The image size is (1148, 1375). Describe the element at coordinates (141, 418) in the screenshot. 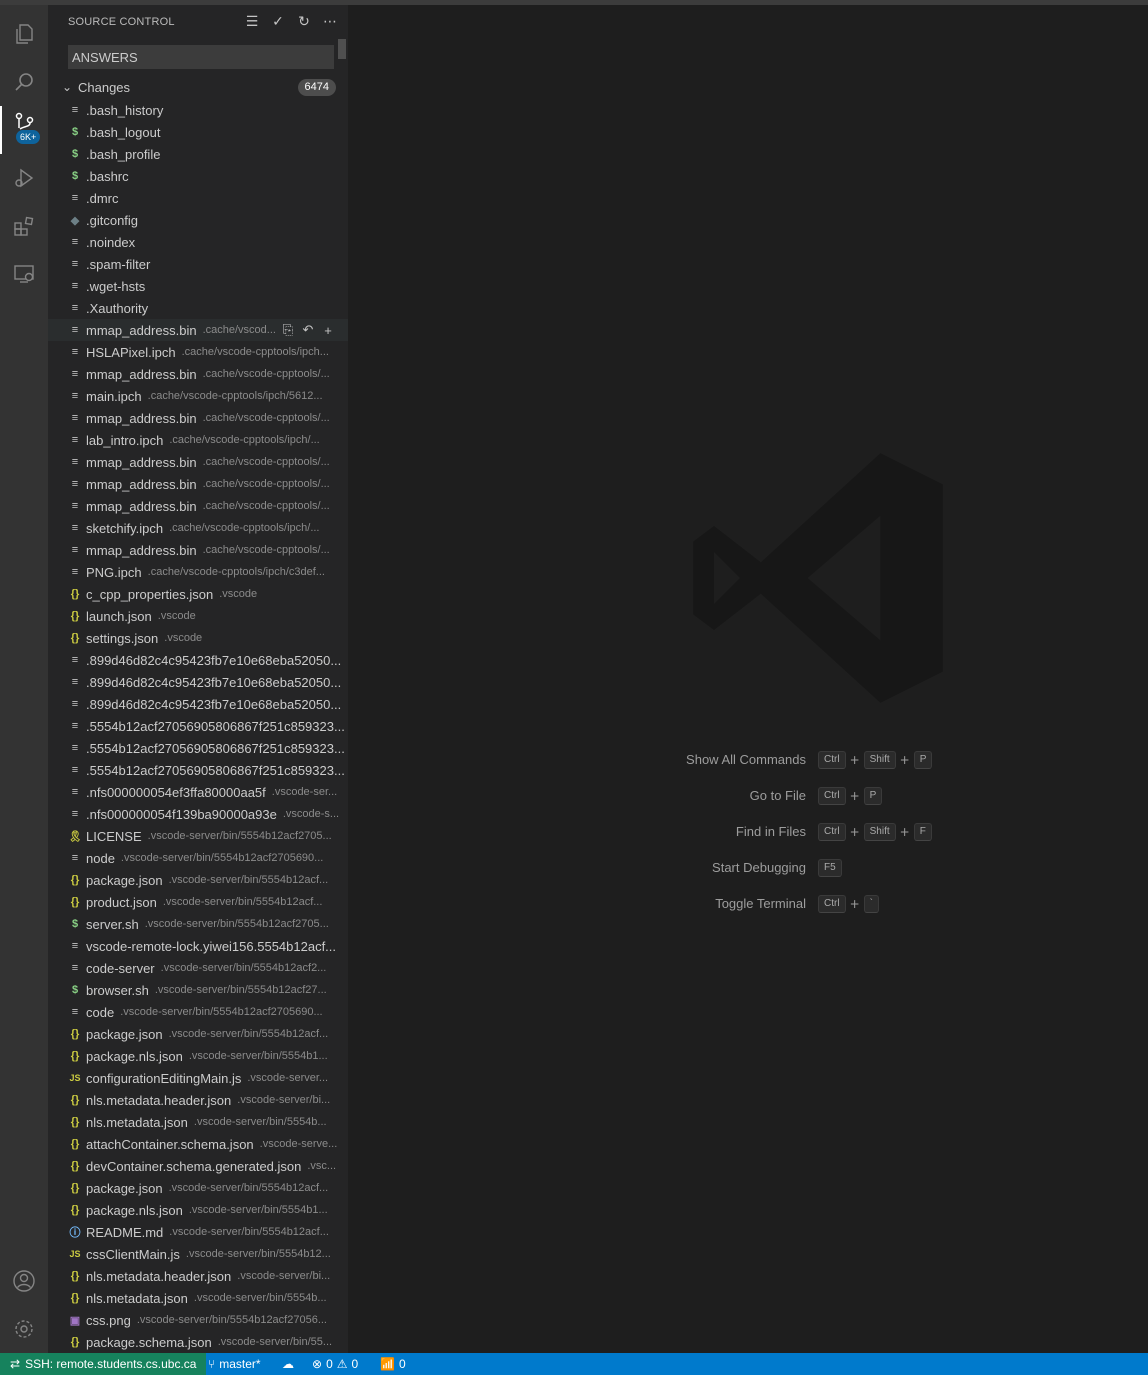

I see `file-name: mmap_address.bin` at that location.